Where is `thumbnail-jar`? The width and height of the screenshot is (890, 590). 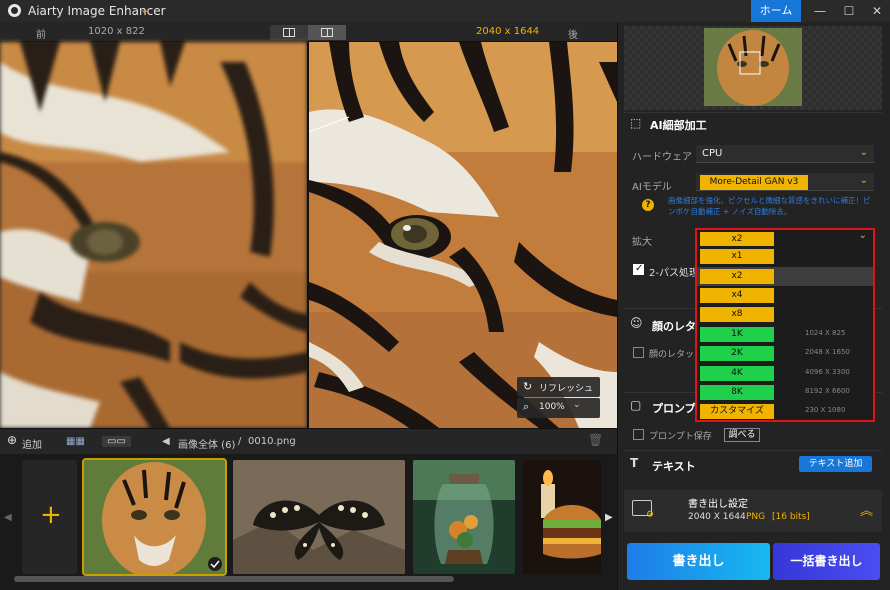
thumbnail-jar is located at coordinates (464, 517).